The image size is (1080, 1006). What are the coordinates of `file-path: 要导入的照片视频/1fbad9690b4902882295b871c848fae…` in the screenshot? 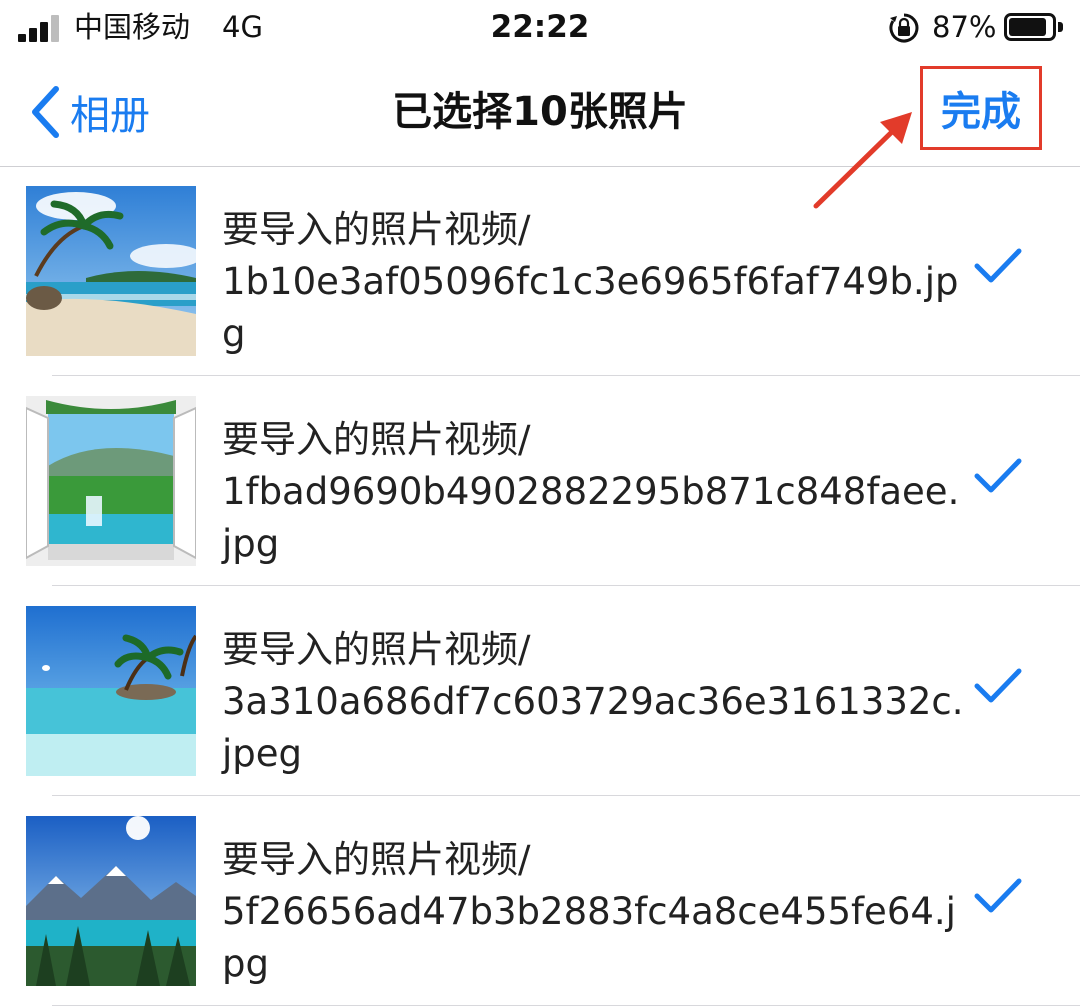 It's located at (594, 492).